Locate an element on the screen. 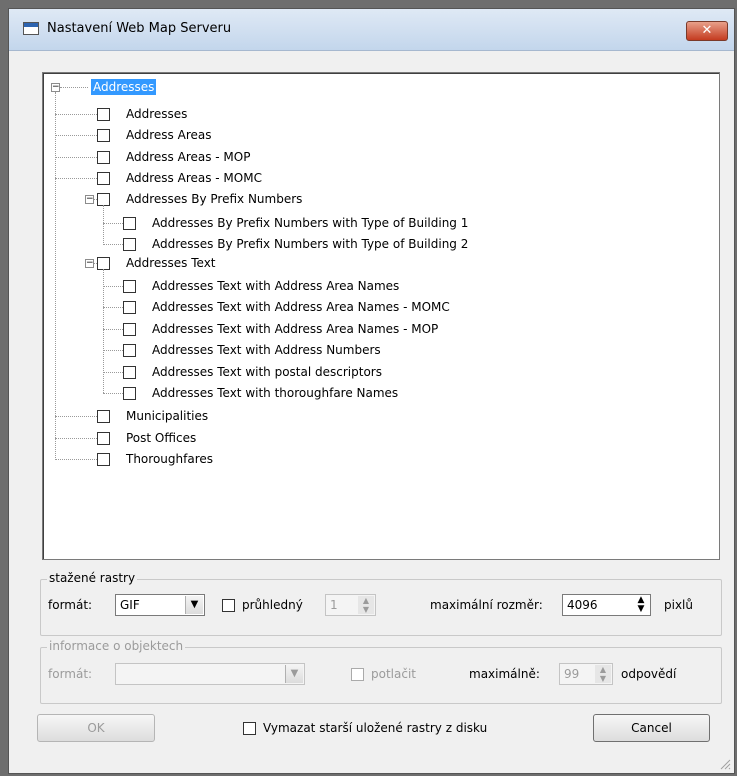  raster-format-label: formát: is located at coordinates (70, 605).